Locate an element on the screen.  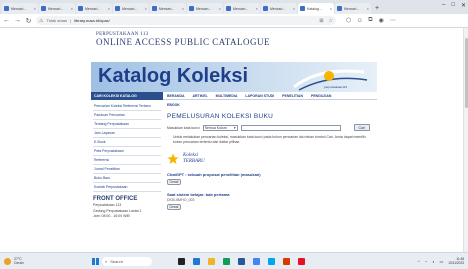
taskbar-search-placeholder: Search is located at coordinates (116, 261).